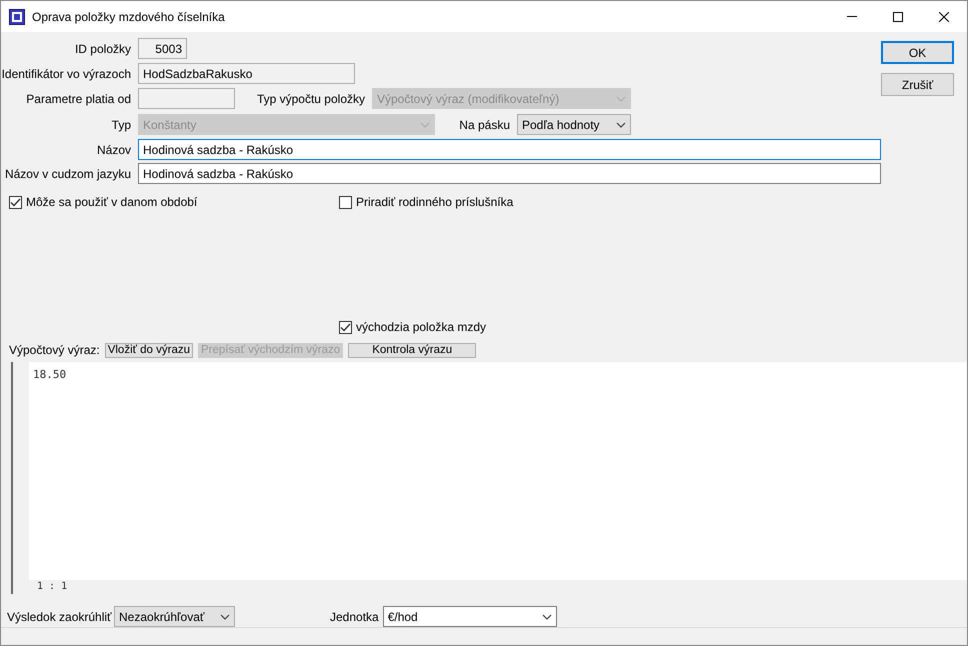 Image resolution: width=968 pixels, height=646 pixels. What do you see at coordinates (60, 617) in the screenshot?
I see `field-label: Výsledok zaokrúhliť` at bounding box center [60, 617].